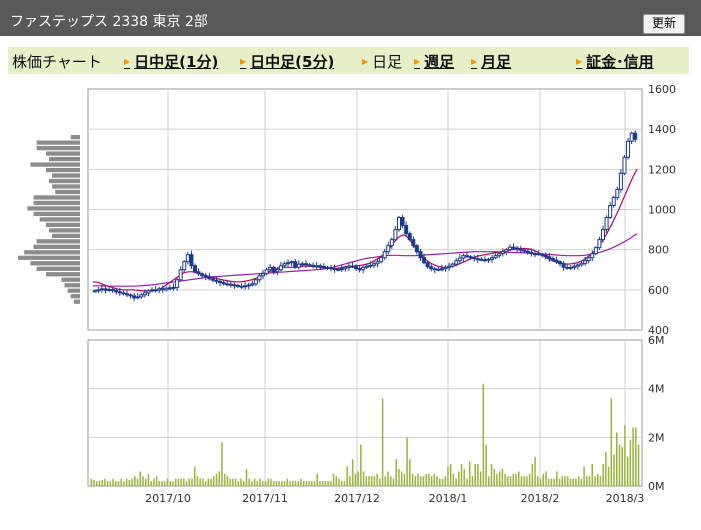 The height and width of the screenshot is (530, 701). Describe the element at coordinates (658, 250) in the screenshot. I see `price-tick-label: 800` at that location.